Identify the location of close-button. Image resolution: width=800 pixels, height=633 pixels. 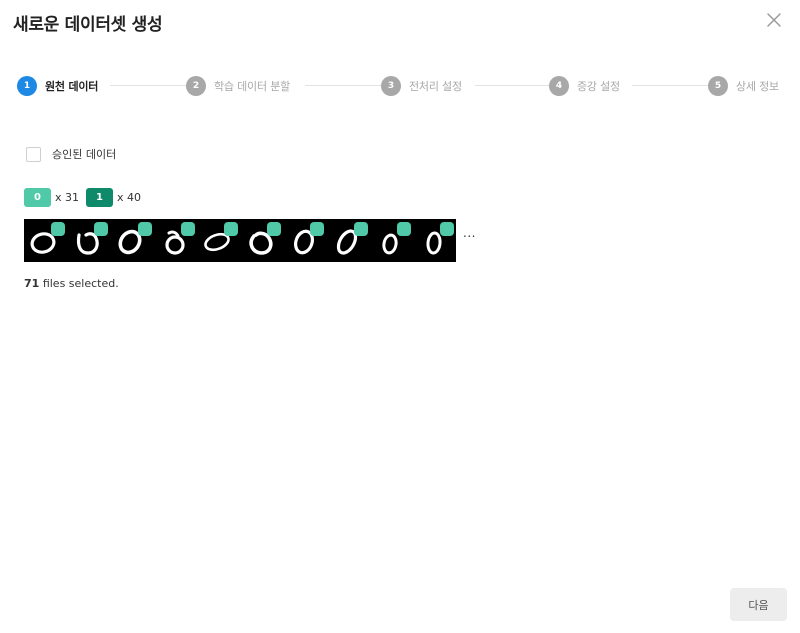
(774, 20).